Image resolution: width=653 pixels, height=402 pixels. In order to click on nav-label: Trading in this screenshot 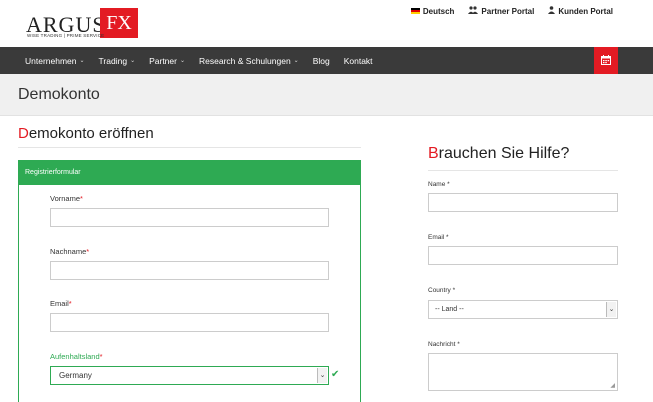, I will do `click(113, 60)`.